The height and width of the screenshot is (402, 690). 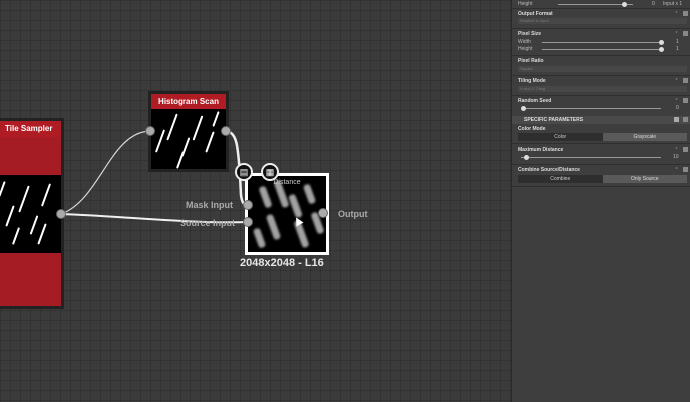 I want to click on tile-sampler-node: Tile Sampler, so click(x=32, y=213).